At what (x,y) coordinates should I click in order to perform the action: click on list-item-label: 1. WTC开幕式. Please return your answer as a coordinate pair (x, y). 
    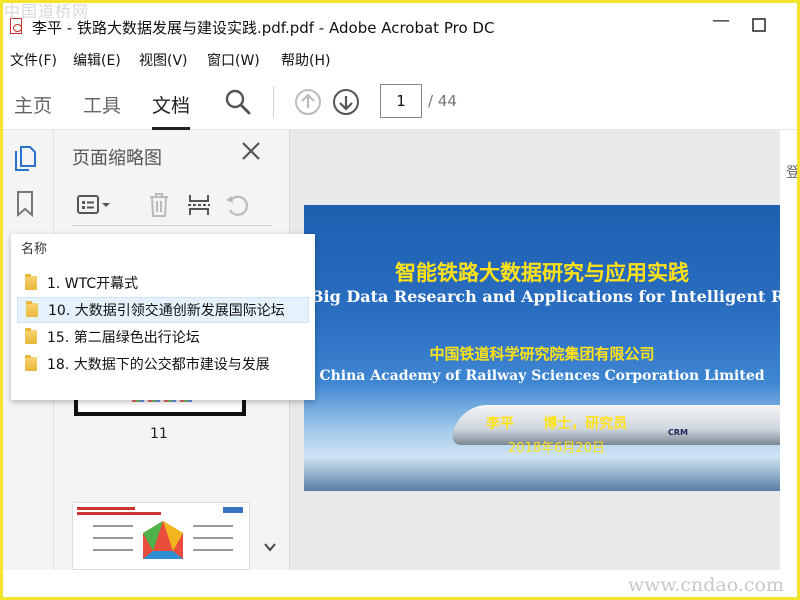
    Looking at the image, I should click on (93, 284).